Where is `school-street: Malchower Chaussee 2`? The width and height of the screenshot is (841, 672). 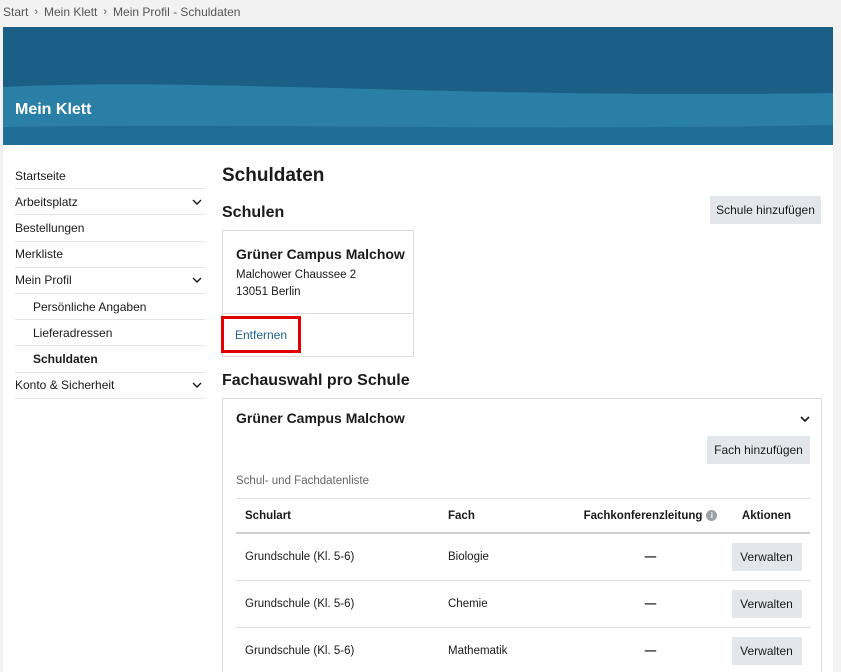 school-street: Malchower Chaussee 2 is located at coordinates (296, 275).